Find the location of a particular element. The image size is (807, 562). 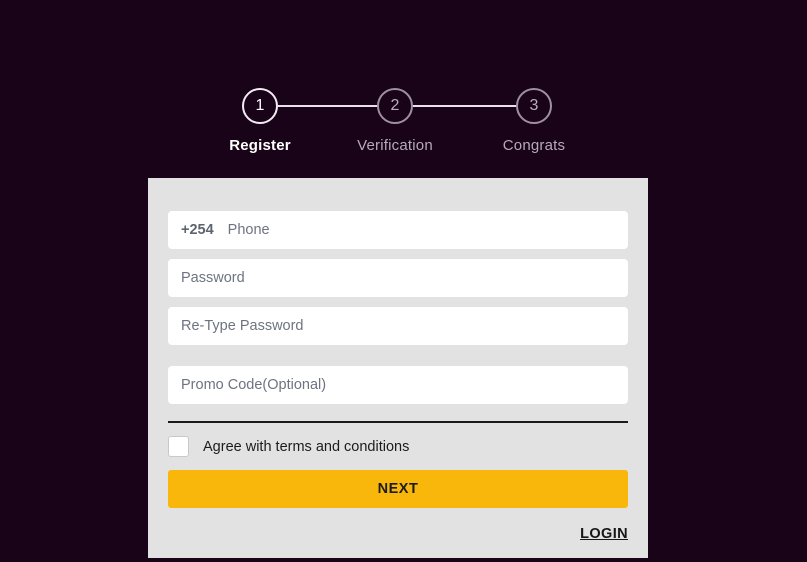

phone-field-wrapper: +254 Phone is located at coordinates (398, 230).